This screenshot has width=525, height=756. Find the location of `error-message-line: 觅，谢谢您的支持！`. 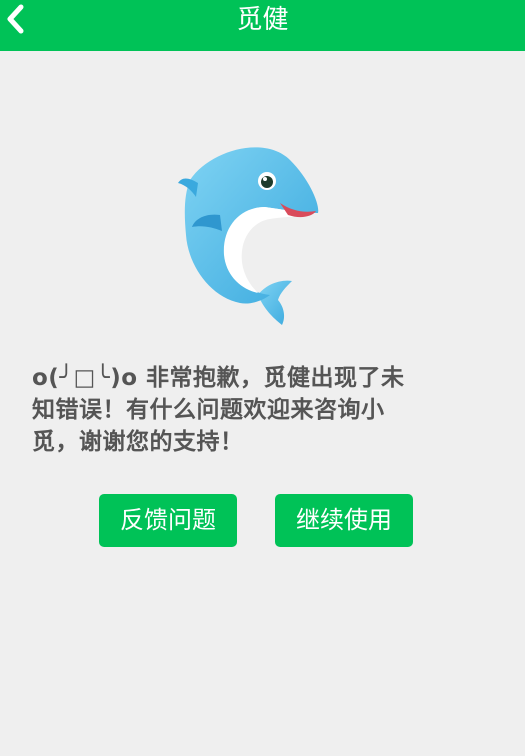

error-message-line: 觅，谢谢您的支持！ is located at coordinates (138, 442).